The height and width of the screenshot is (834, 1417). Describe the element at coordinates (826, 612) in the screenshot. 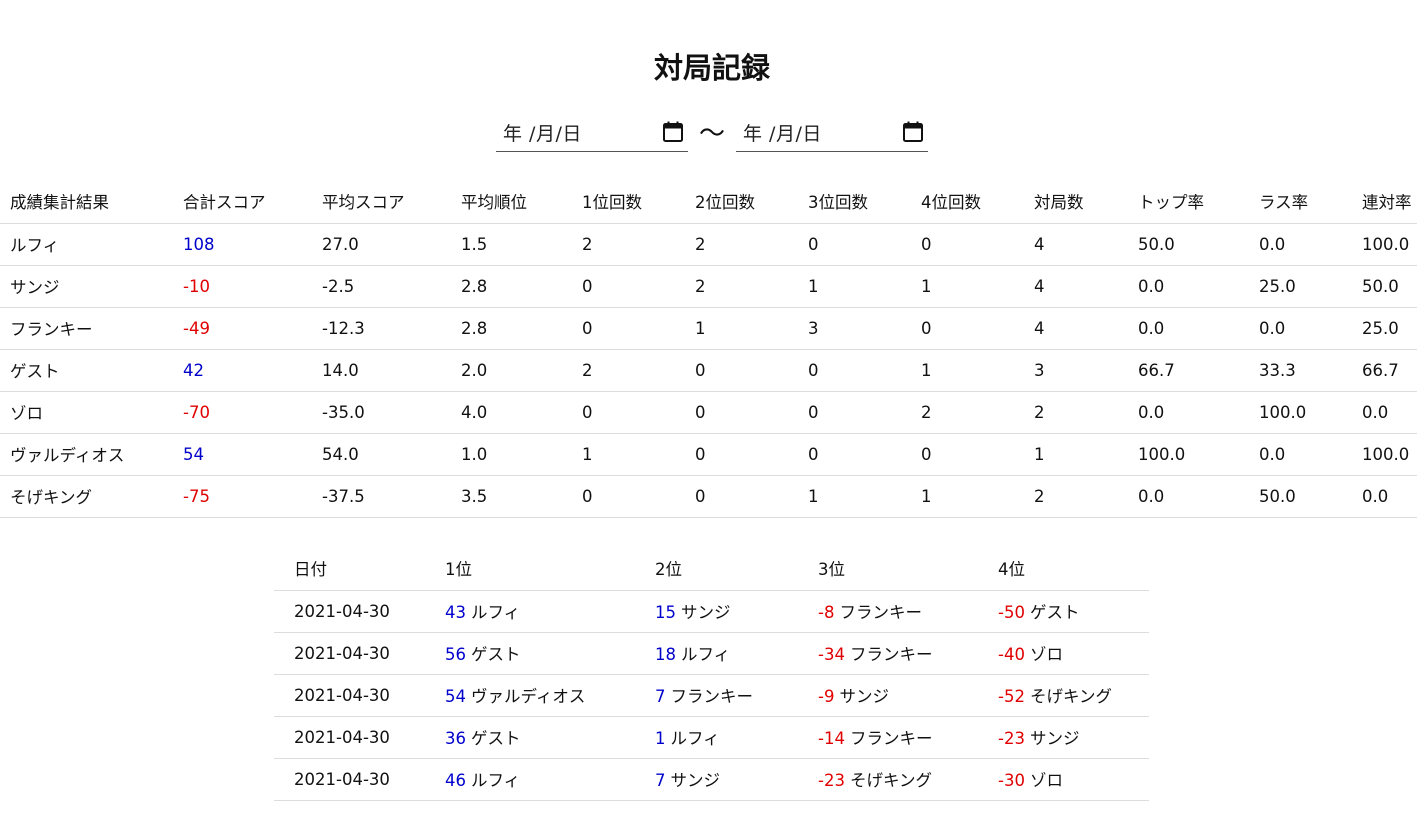

I see `placement-score: -8` at that location.